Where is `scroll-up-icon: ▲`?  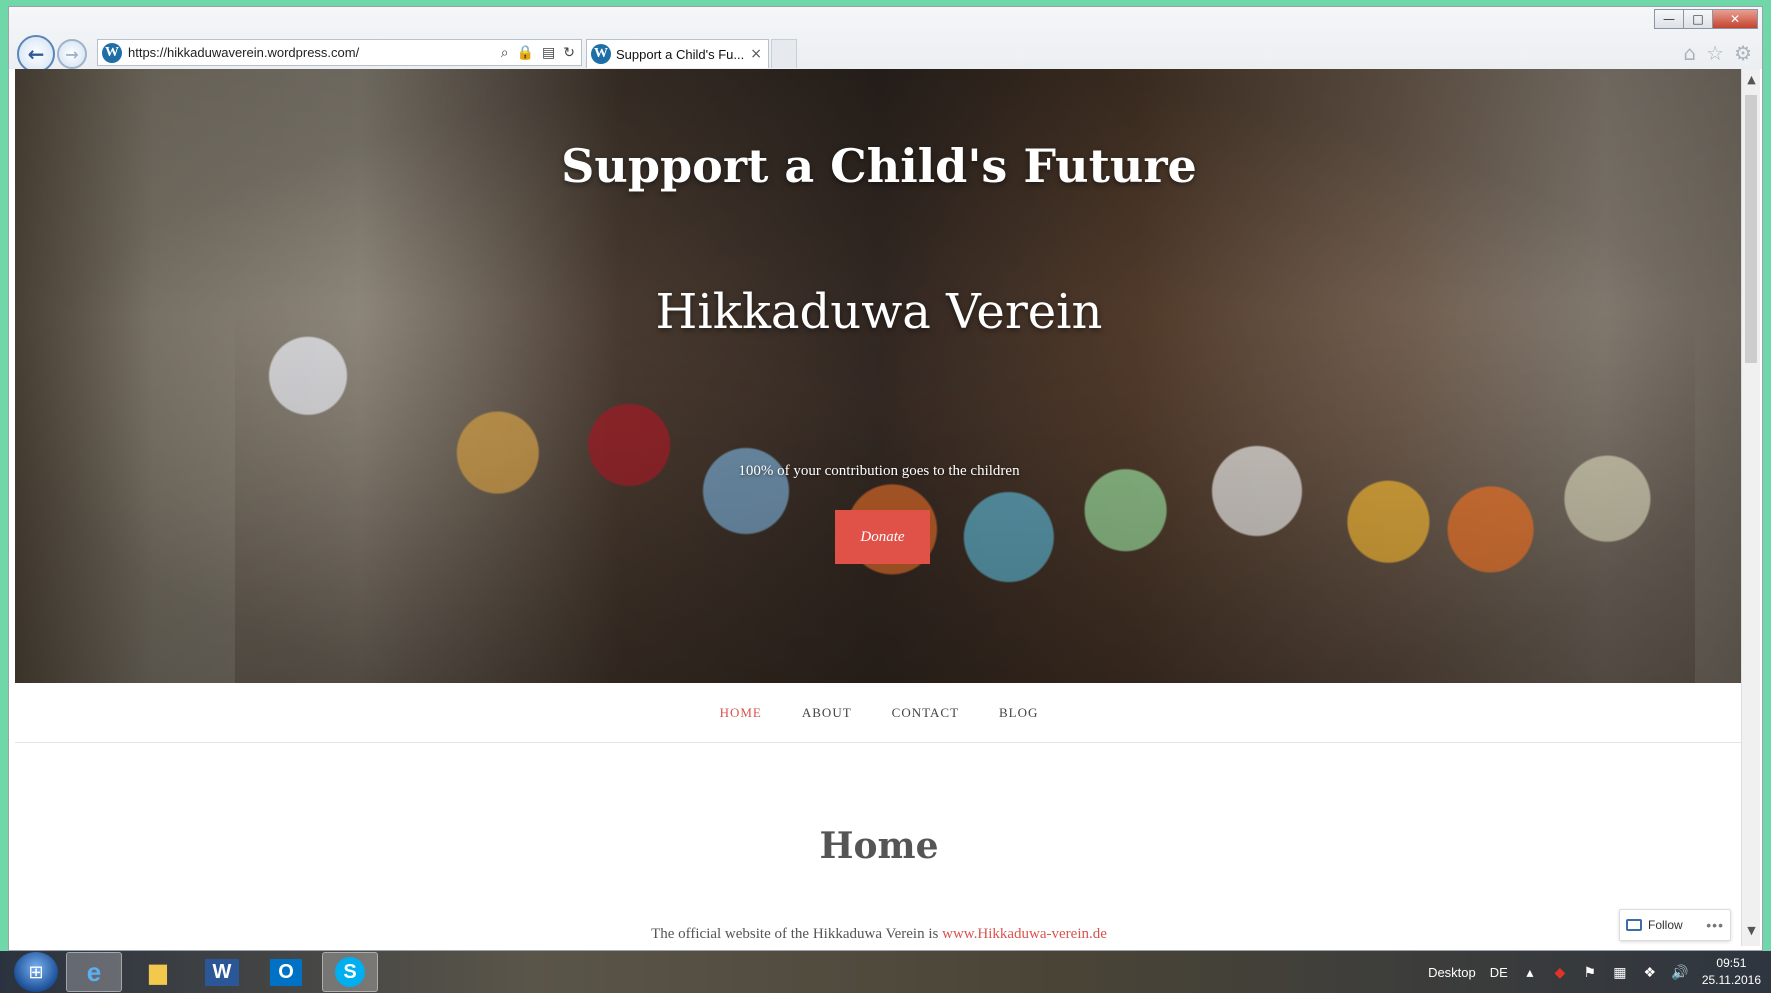
scroll-up-icon: ▲ is located at coordinates (1751, 82).